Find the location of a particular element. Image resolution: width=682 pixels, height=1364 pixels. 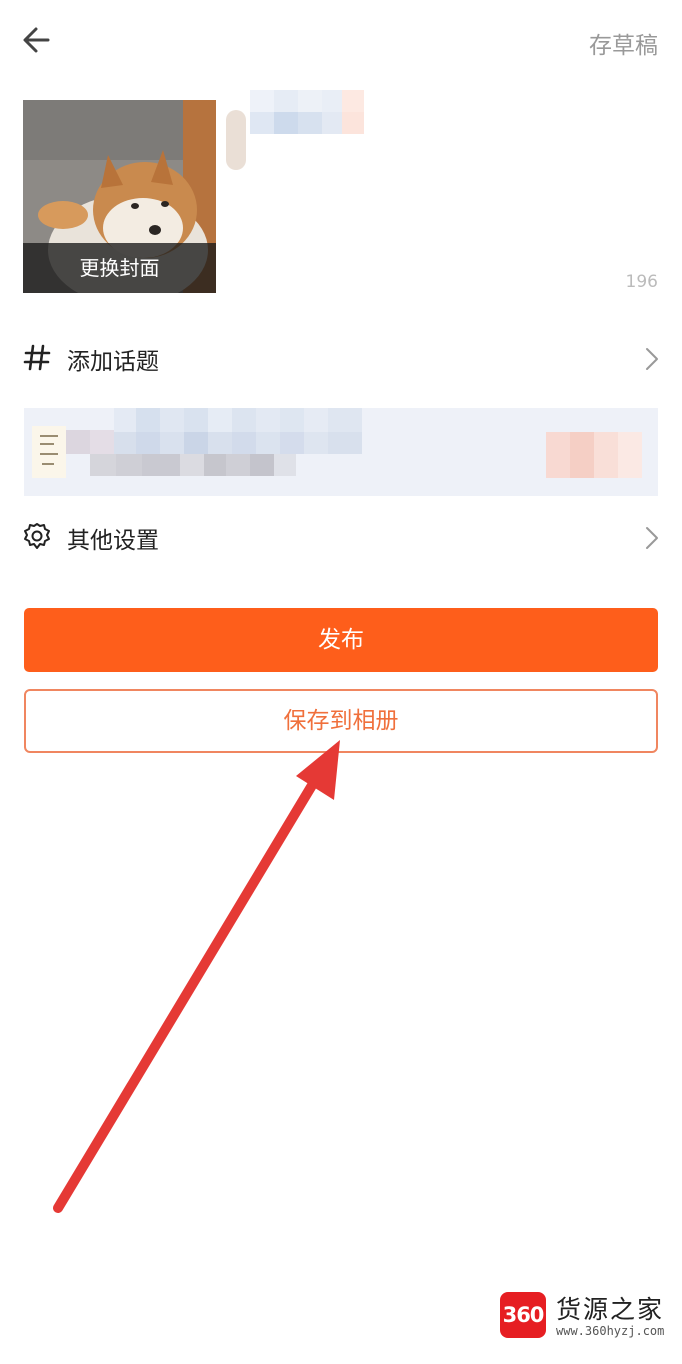

blurred-content-card is located at coordinates (341, 452).